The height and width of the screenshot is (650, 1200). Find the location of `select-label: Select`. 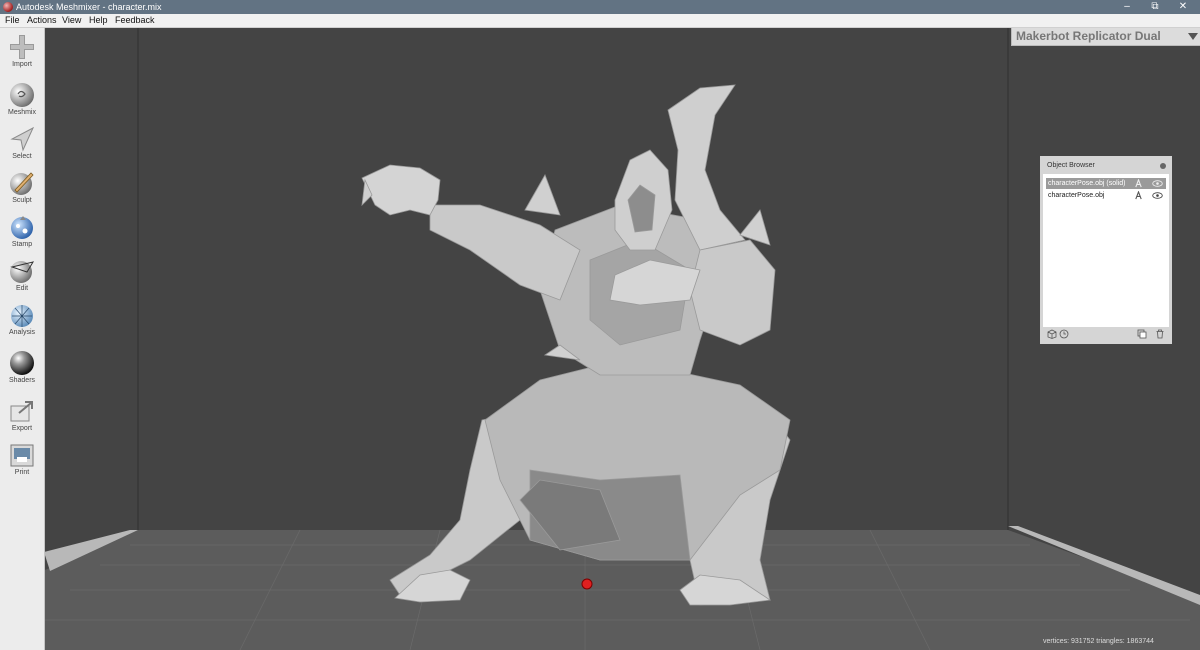

select-label: Select is located at coordinates (22, 156).